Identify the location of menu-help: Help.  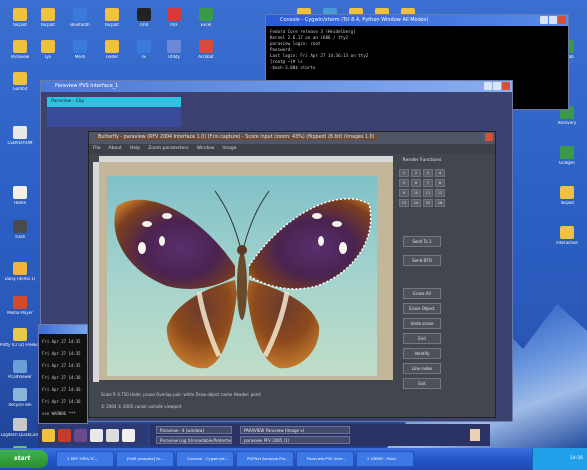
(135, 149).